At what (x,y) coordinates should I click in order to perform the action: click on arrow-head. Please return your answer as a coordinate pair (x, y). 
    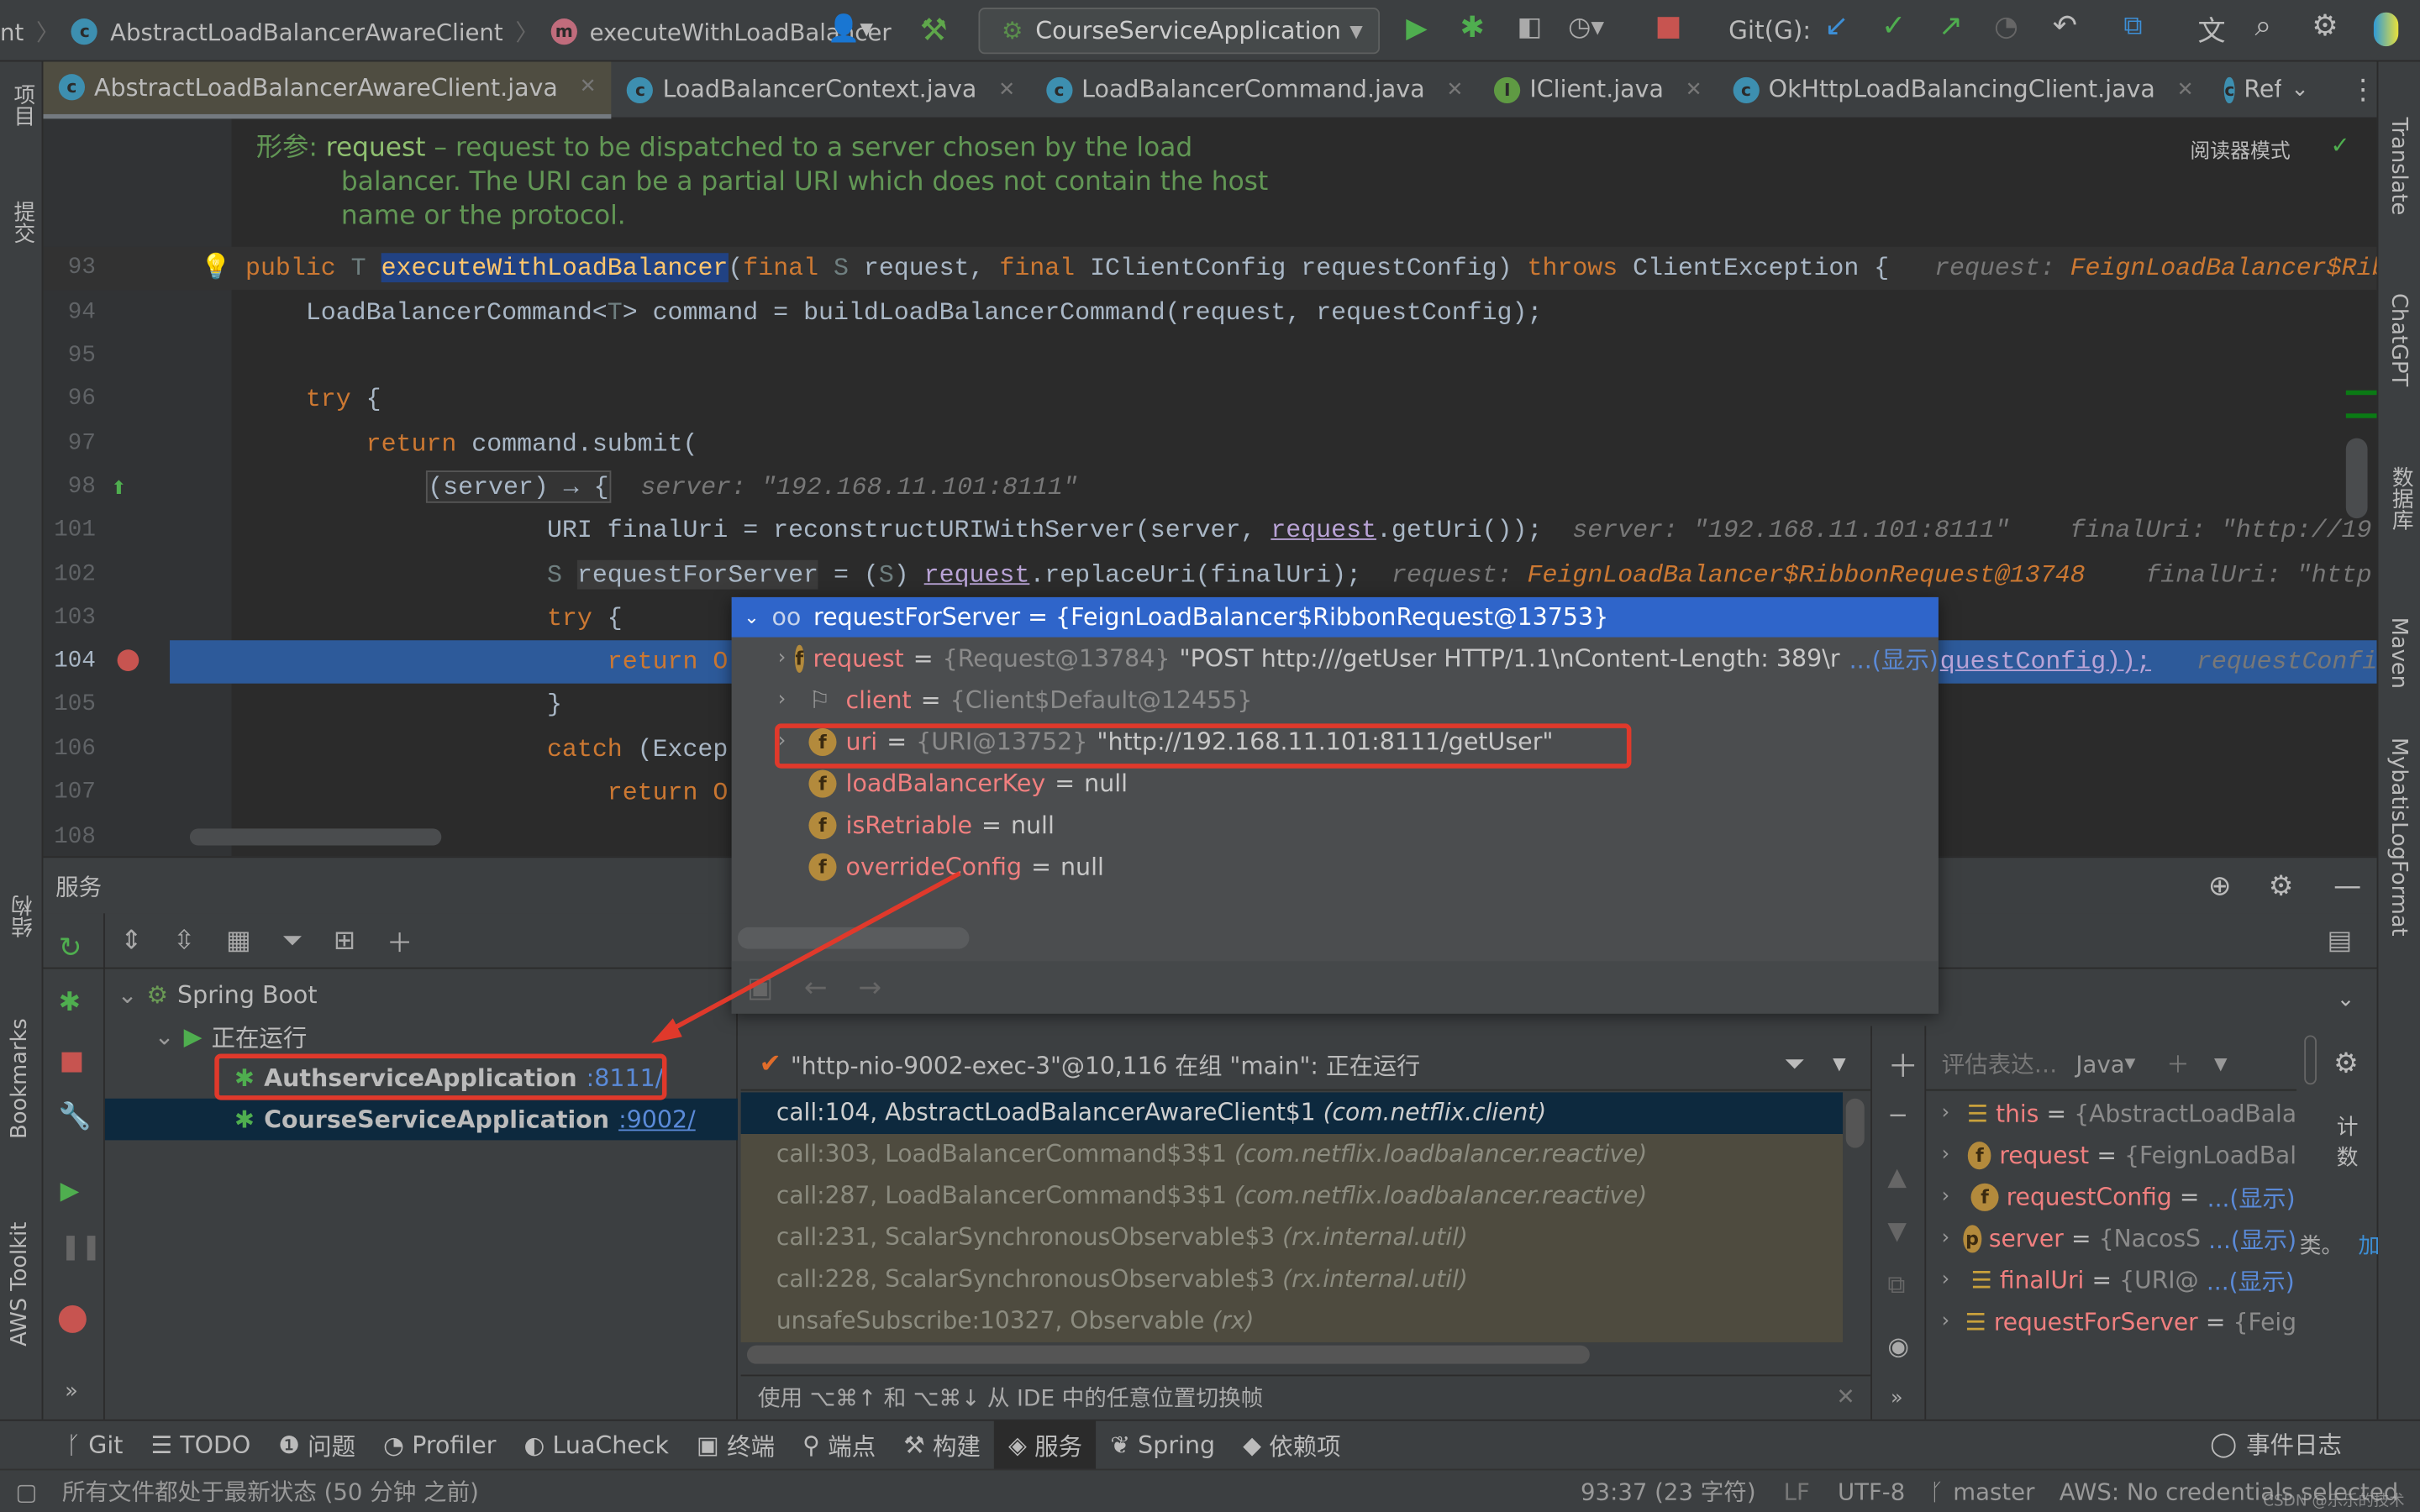
    Looking at the image, I should click on (666, 1030).